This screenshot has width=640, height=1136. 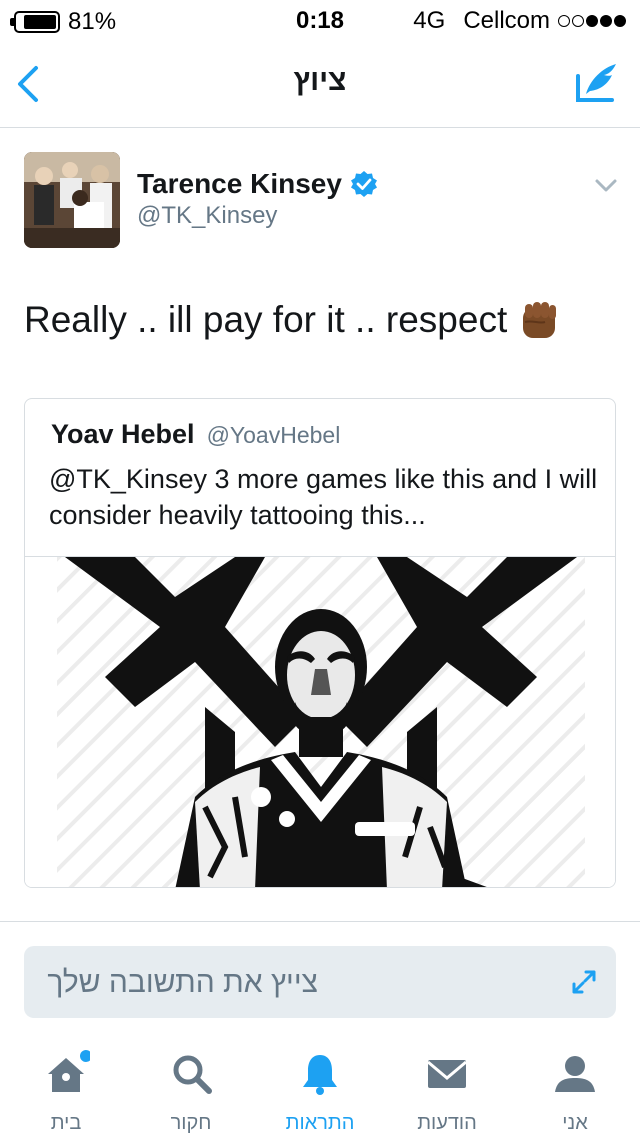 I want to click on tab-label: בית, so click(x=66, y=1123).